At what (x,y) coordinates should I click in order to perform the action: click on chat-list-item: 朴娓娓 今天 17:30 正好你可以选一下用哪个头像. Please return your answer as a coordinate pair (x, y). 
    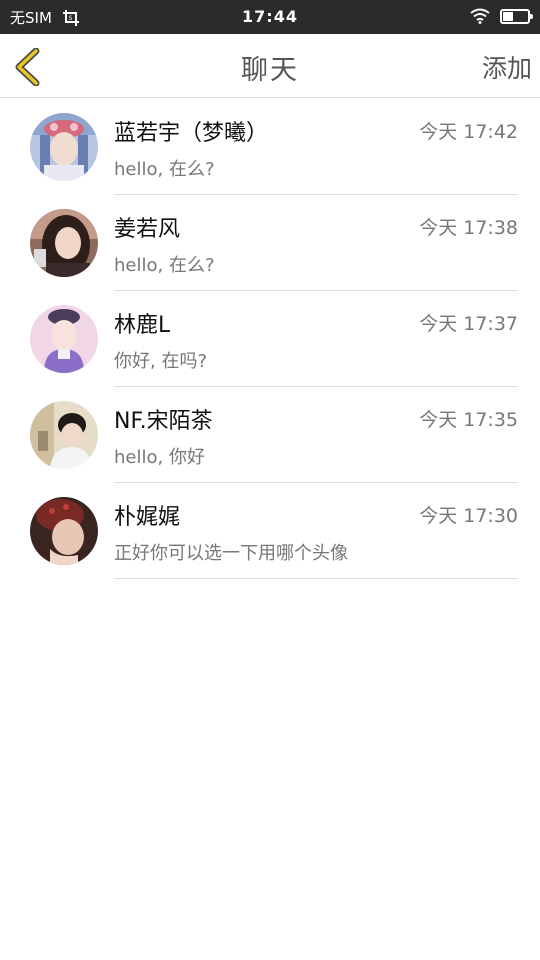
    Looking at the image, I should click on (270, 531).